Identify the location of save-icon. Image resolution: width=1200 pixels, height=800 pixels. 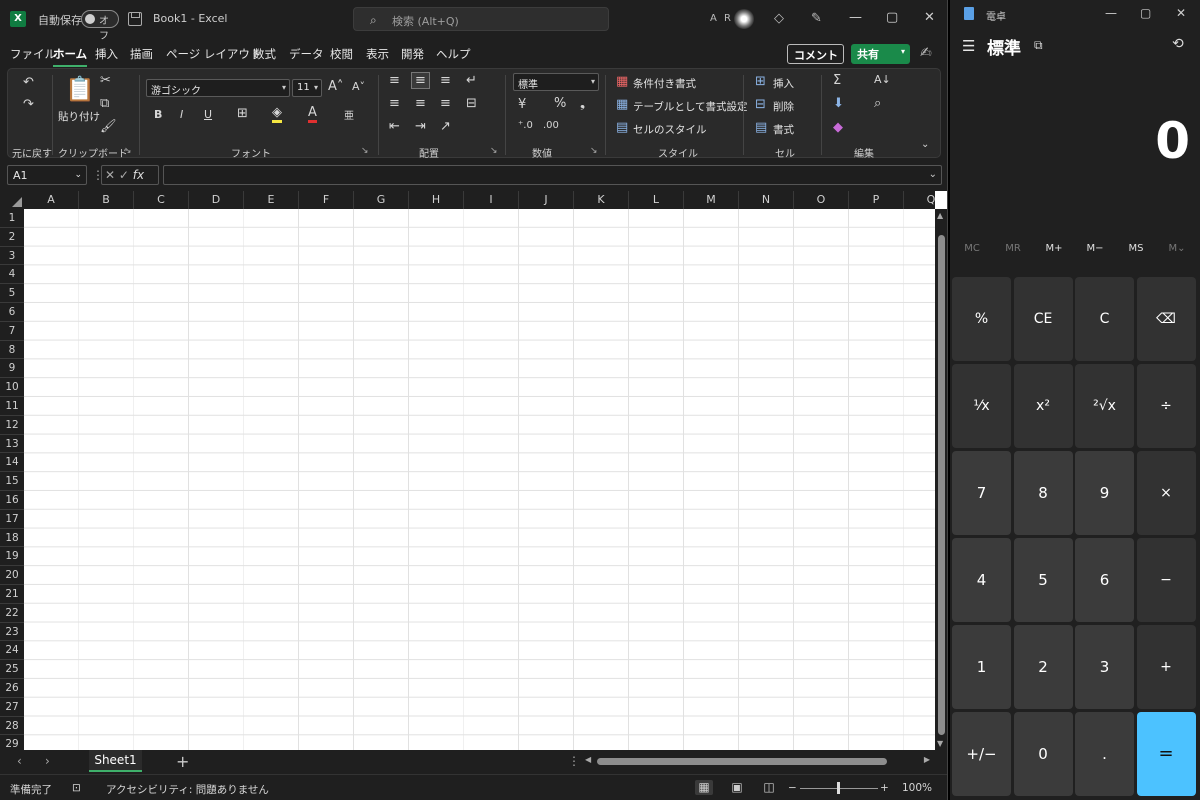
(135, 19).